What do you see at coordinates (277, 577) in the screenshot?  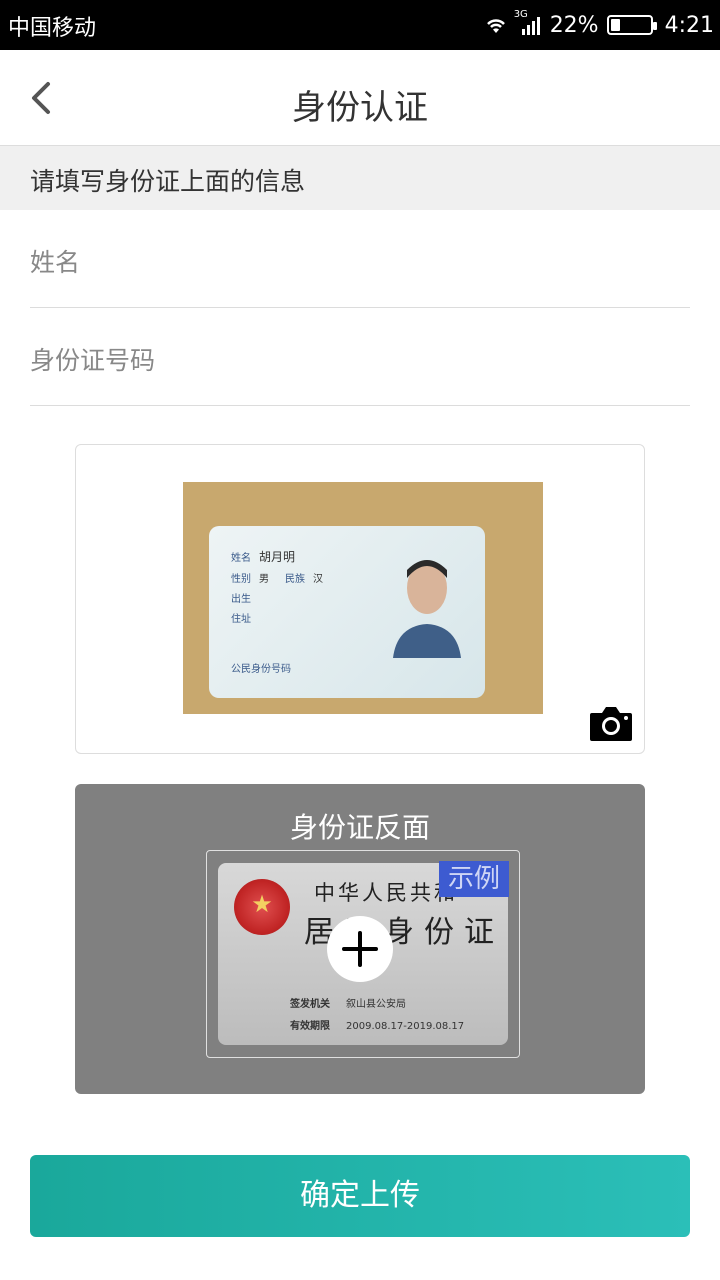 I see `id-gender-row: 性别男 民族汉` at bounding box center [277, 577].